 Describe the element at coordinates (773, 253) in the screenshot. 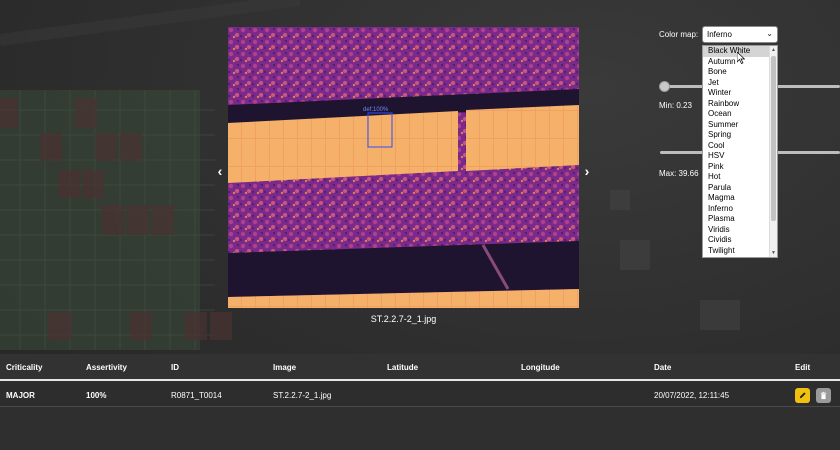

I see `scroll-down-icon: ▼` at that location.